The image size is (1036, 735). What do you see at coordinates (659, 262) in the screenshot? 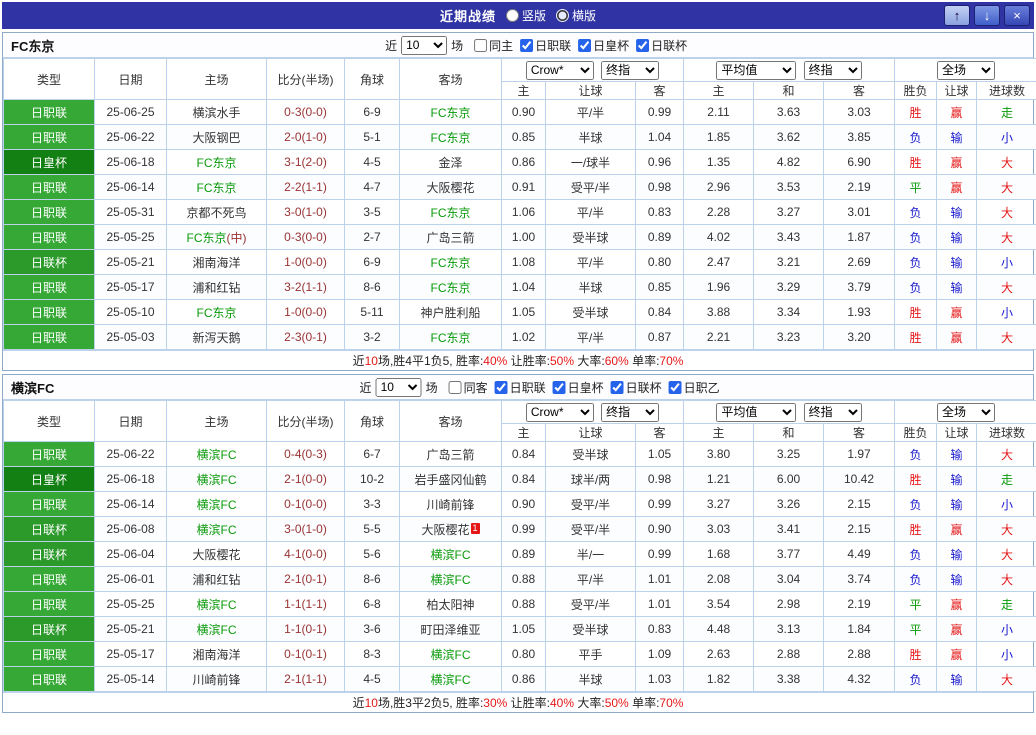
I see `handicap-away-odds: 0.80` at bounding box center [659, 262].